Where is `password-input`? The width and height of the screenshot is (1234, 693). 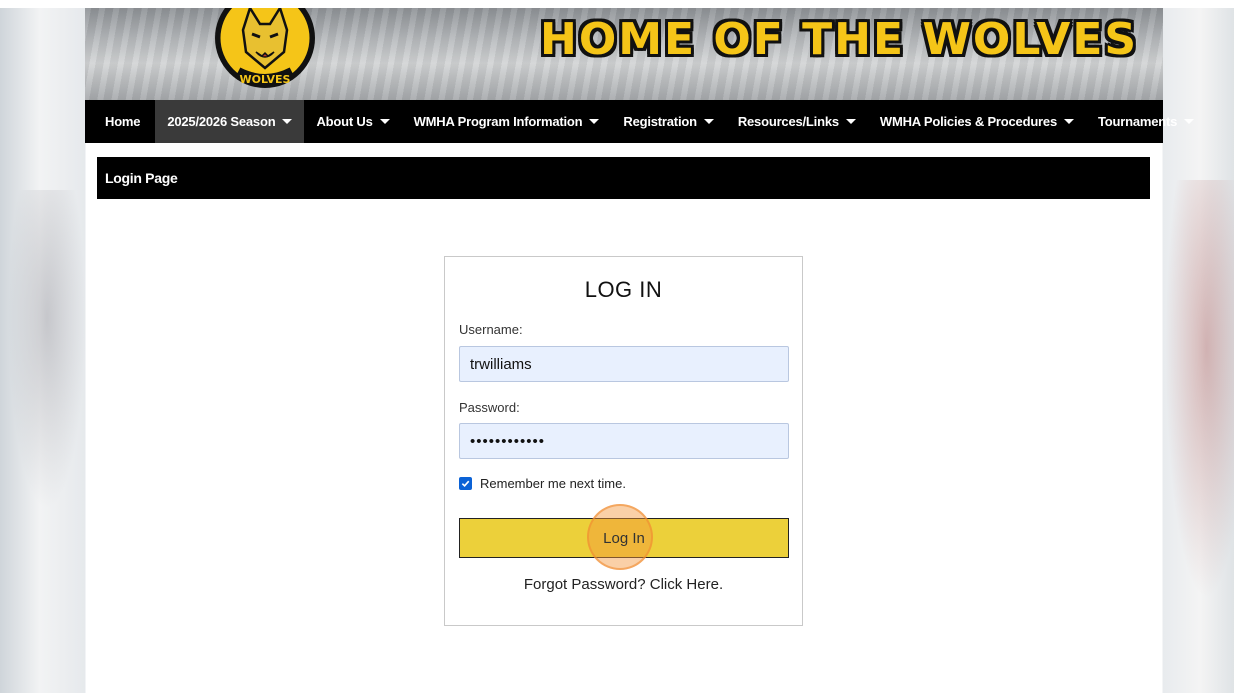 password-input is located at coordinates (624, 441).